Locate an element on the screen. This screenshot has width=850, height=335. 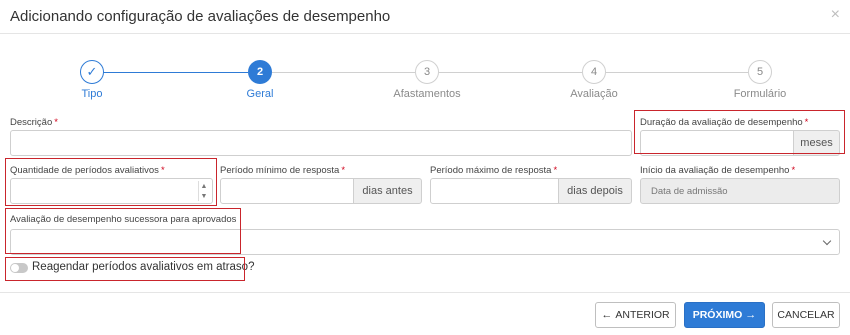
step-1-label: Tipo is located at coordinates (92, 94).